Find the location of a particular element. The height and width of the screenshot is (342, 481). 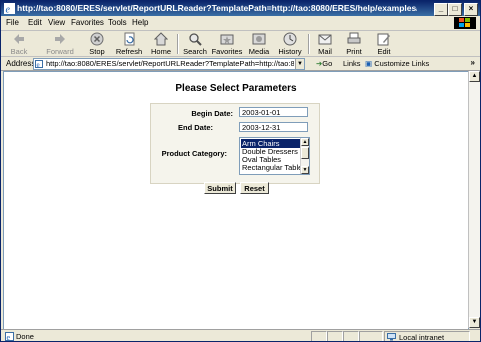

menu-view: View is located at coordinates (56, 22).